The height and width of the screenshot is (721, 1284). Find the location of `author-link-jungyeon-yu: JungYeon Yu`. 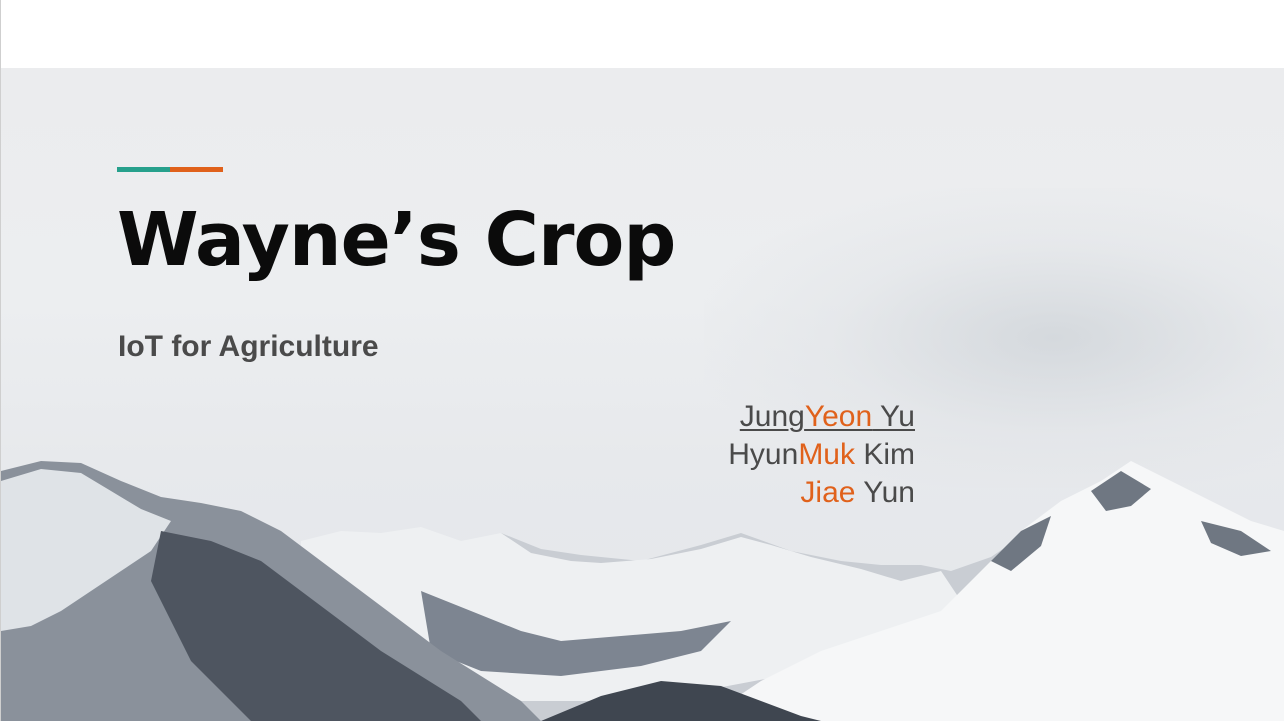

author-link-jungyeon-yu: JungYeon Yu is located at coordinates (827, 416).